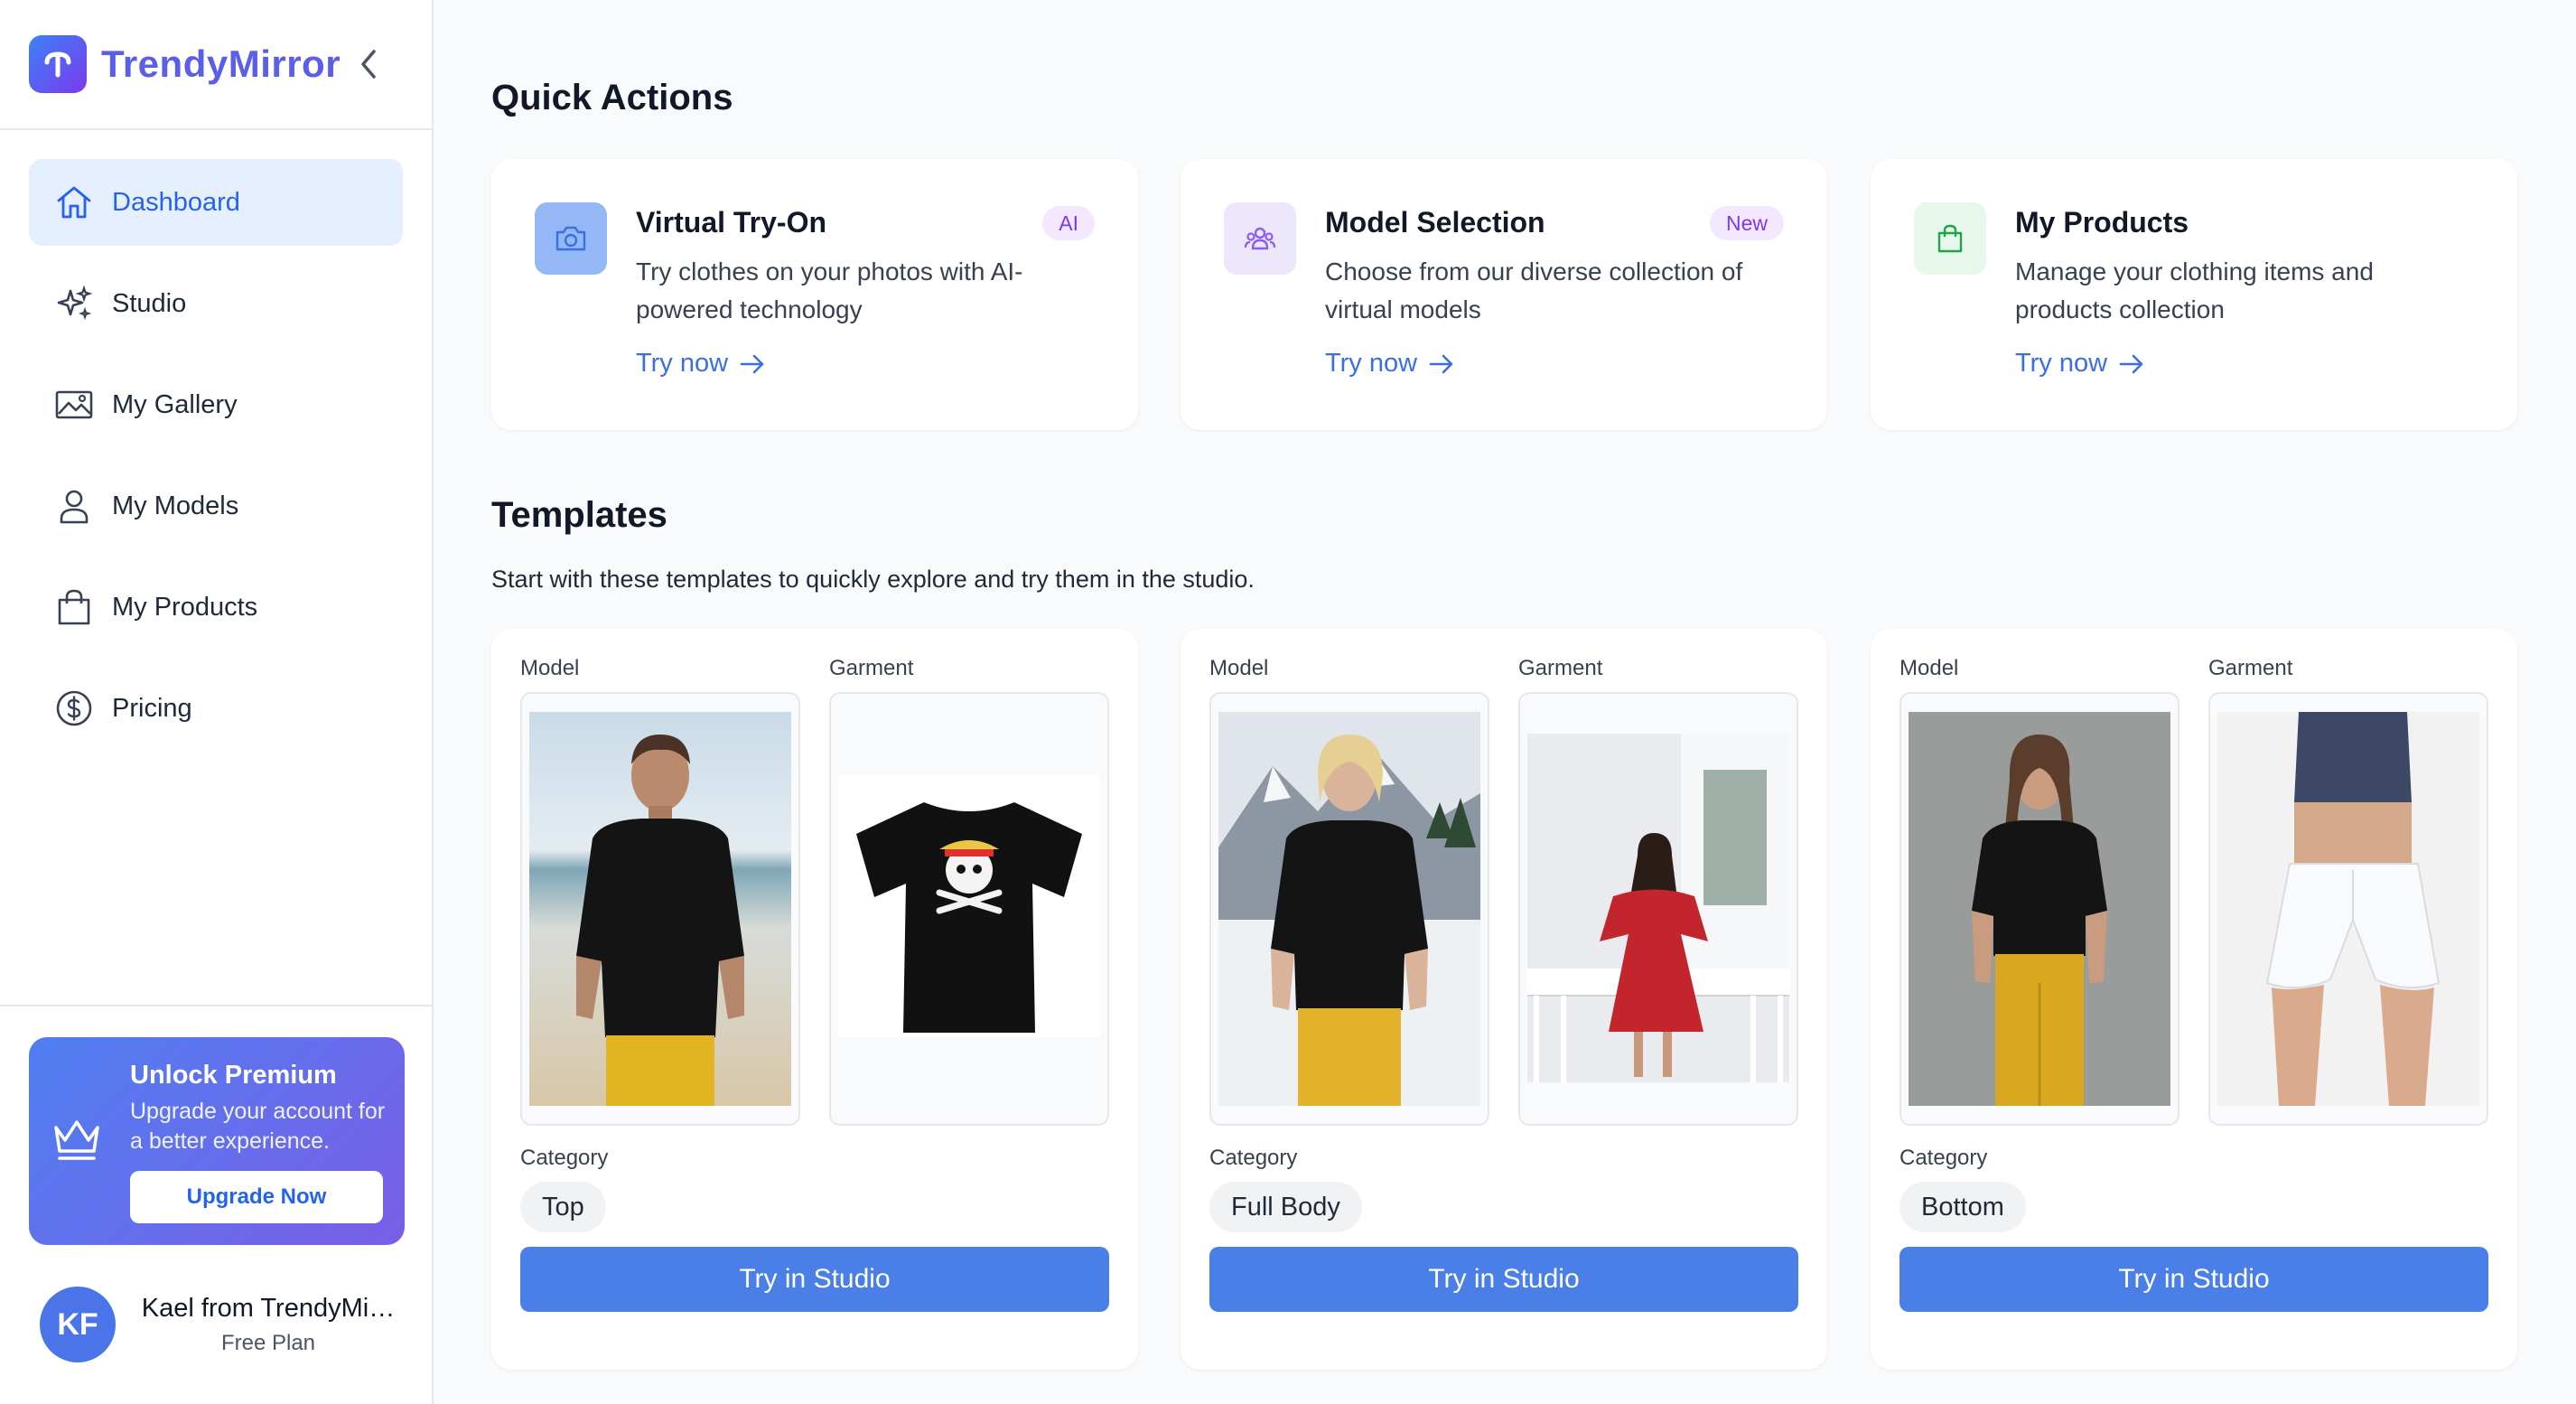  What do you see at coordinates (563, 1207) in the screenshot?
I see `category-chip: Top` at bounding box center [563, 1207].